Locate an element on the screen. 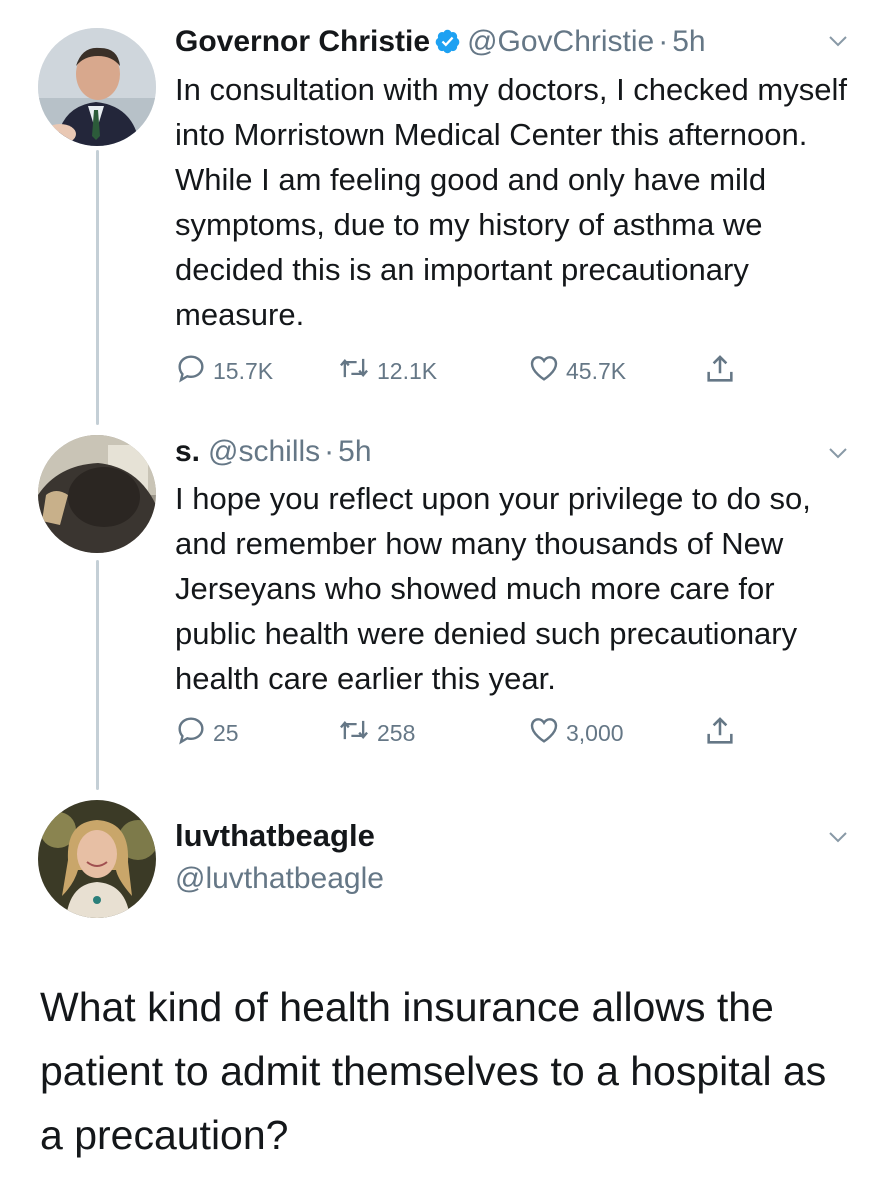  retweet-button: 12.1K is located at coordinates (387, 371).